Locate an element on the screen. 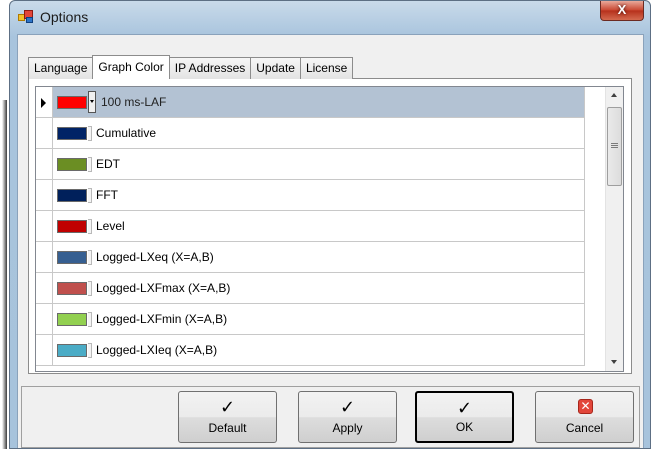 The height and width of the screenshot is (449, 651). current-row-arrow-icon is located at coordinates (43, 103).